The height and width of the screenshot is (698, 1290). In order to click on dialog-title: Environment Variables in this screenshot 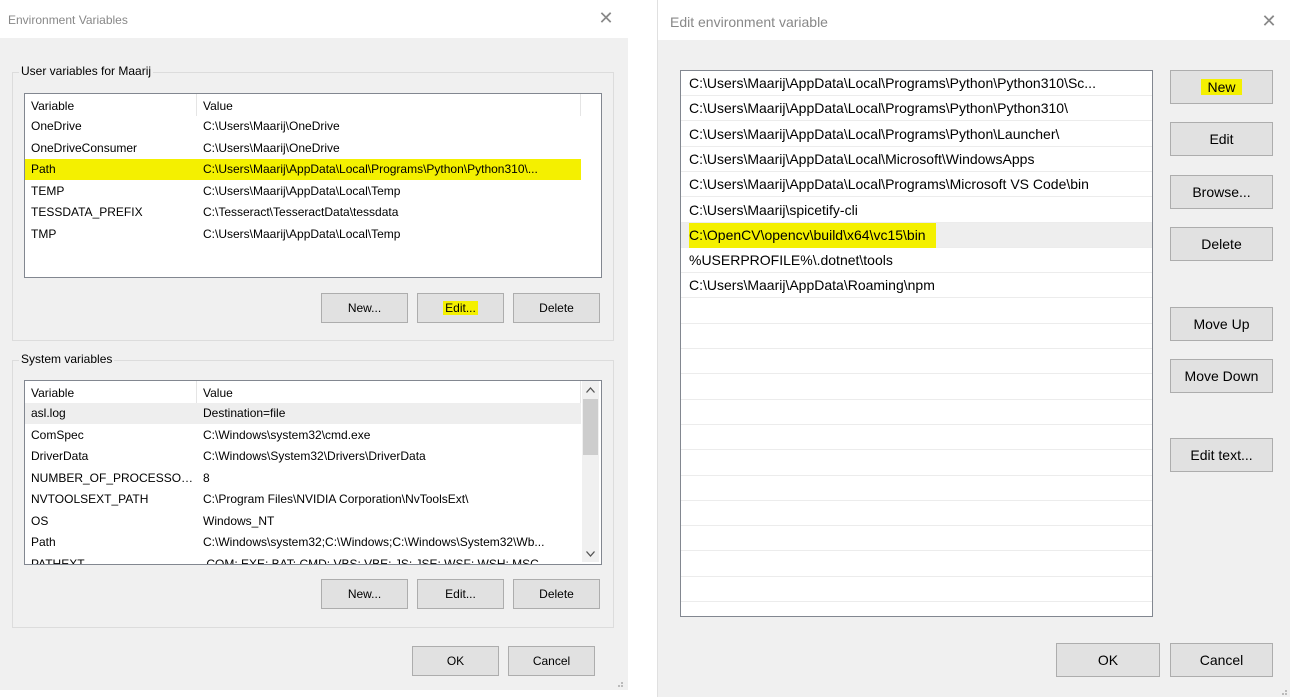, I will do `click(68, 20)`.